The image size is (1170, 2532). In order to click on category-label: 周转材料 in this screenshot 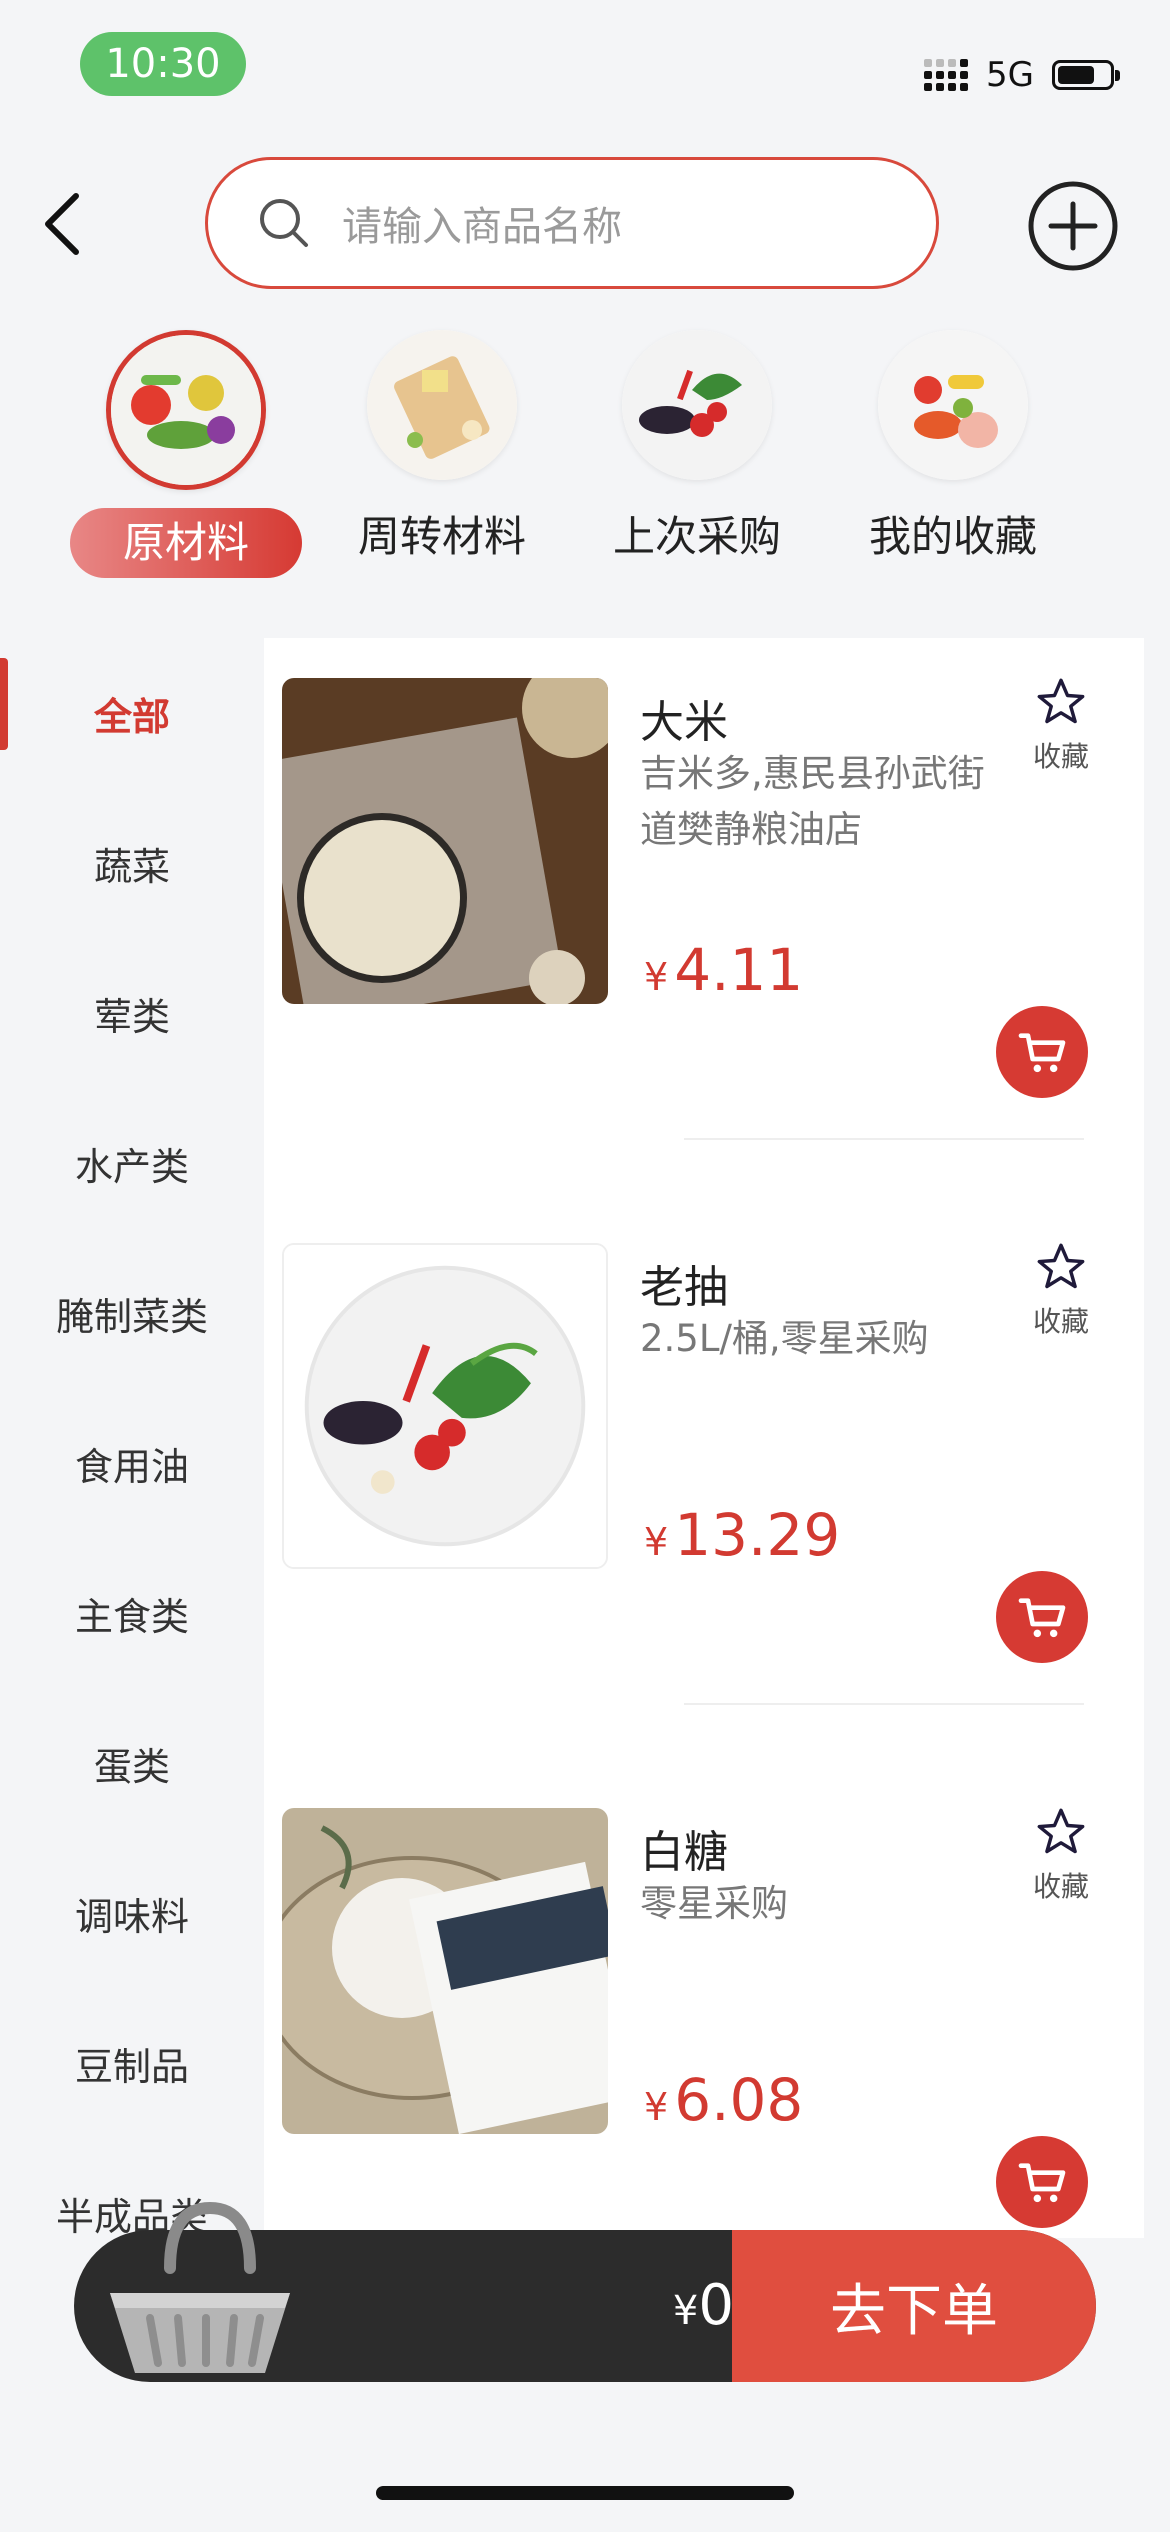, I will do `click(441, 536)`.